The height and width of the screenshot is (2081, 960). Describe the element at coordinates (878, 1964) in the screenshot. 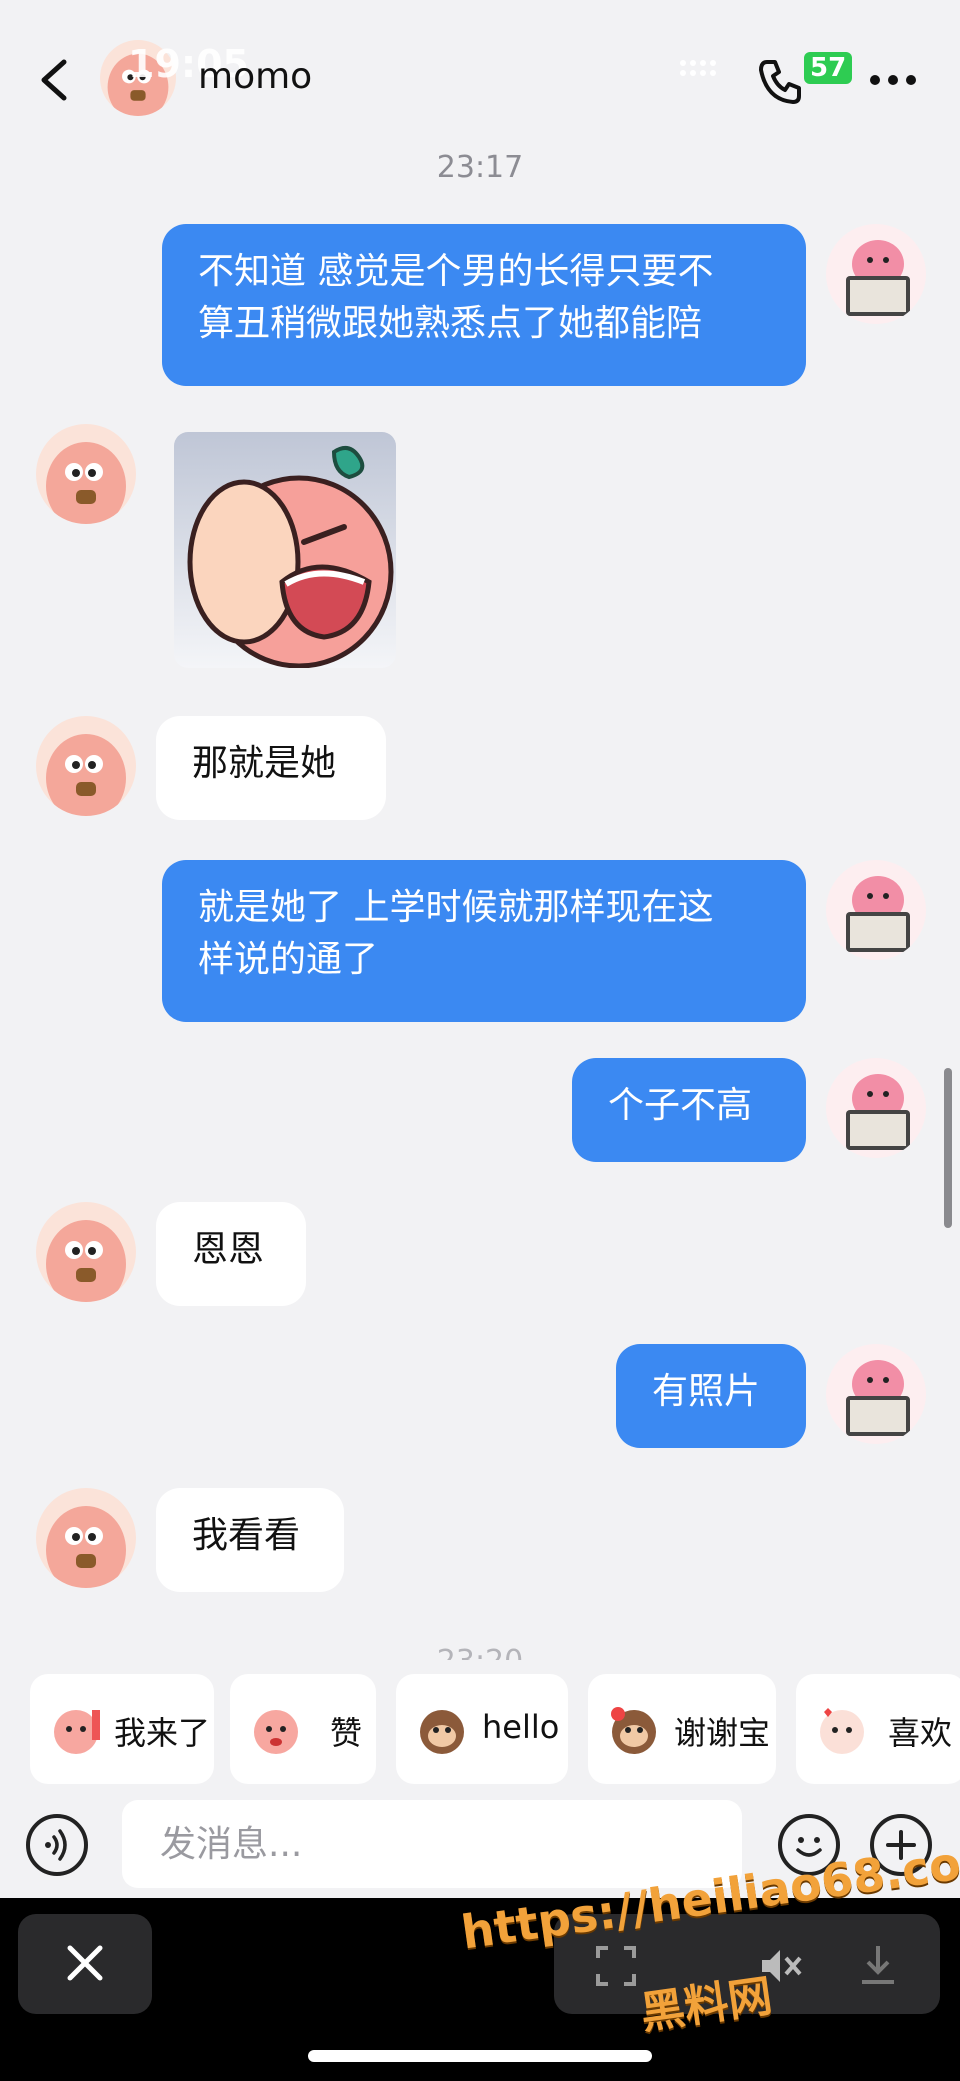

I see `download-icon` at that location.